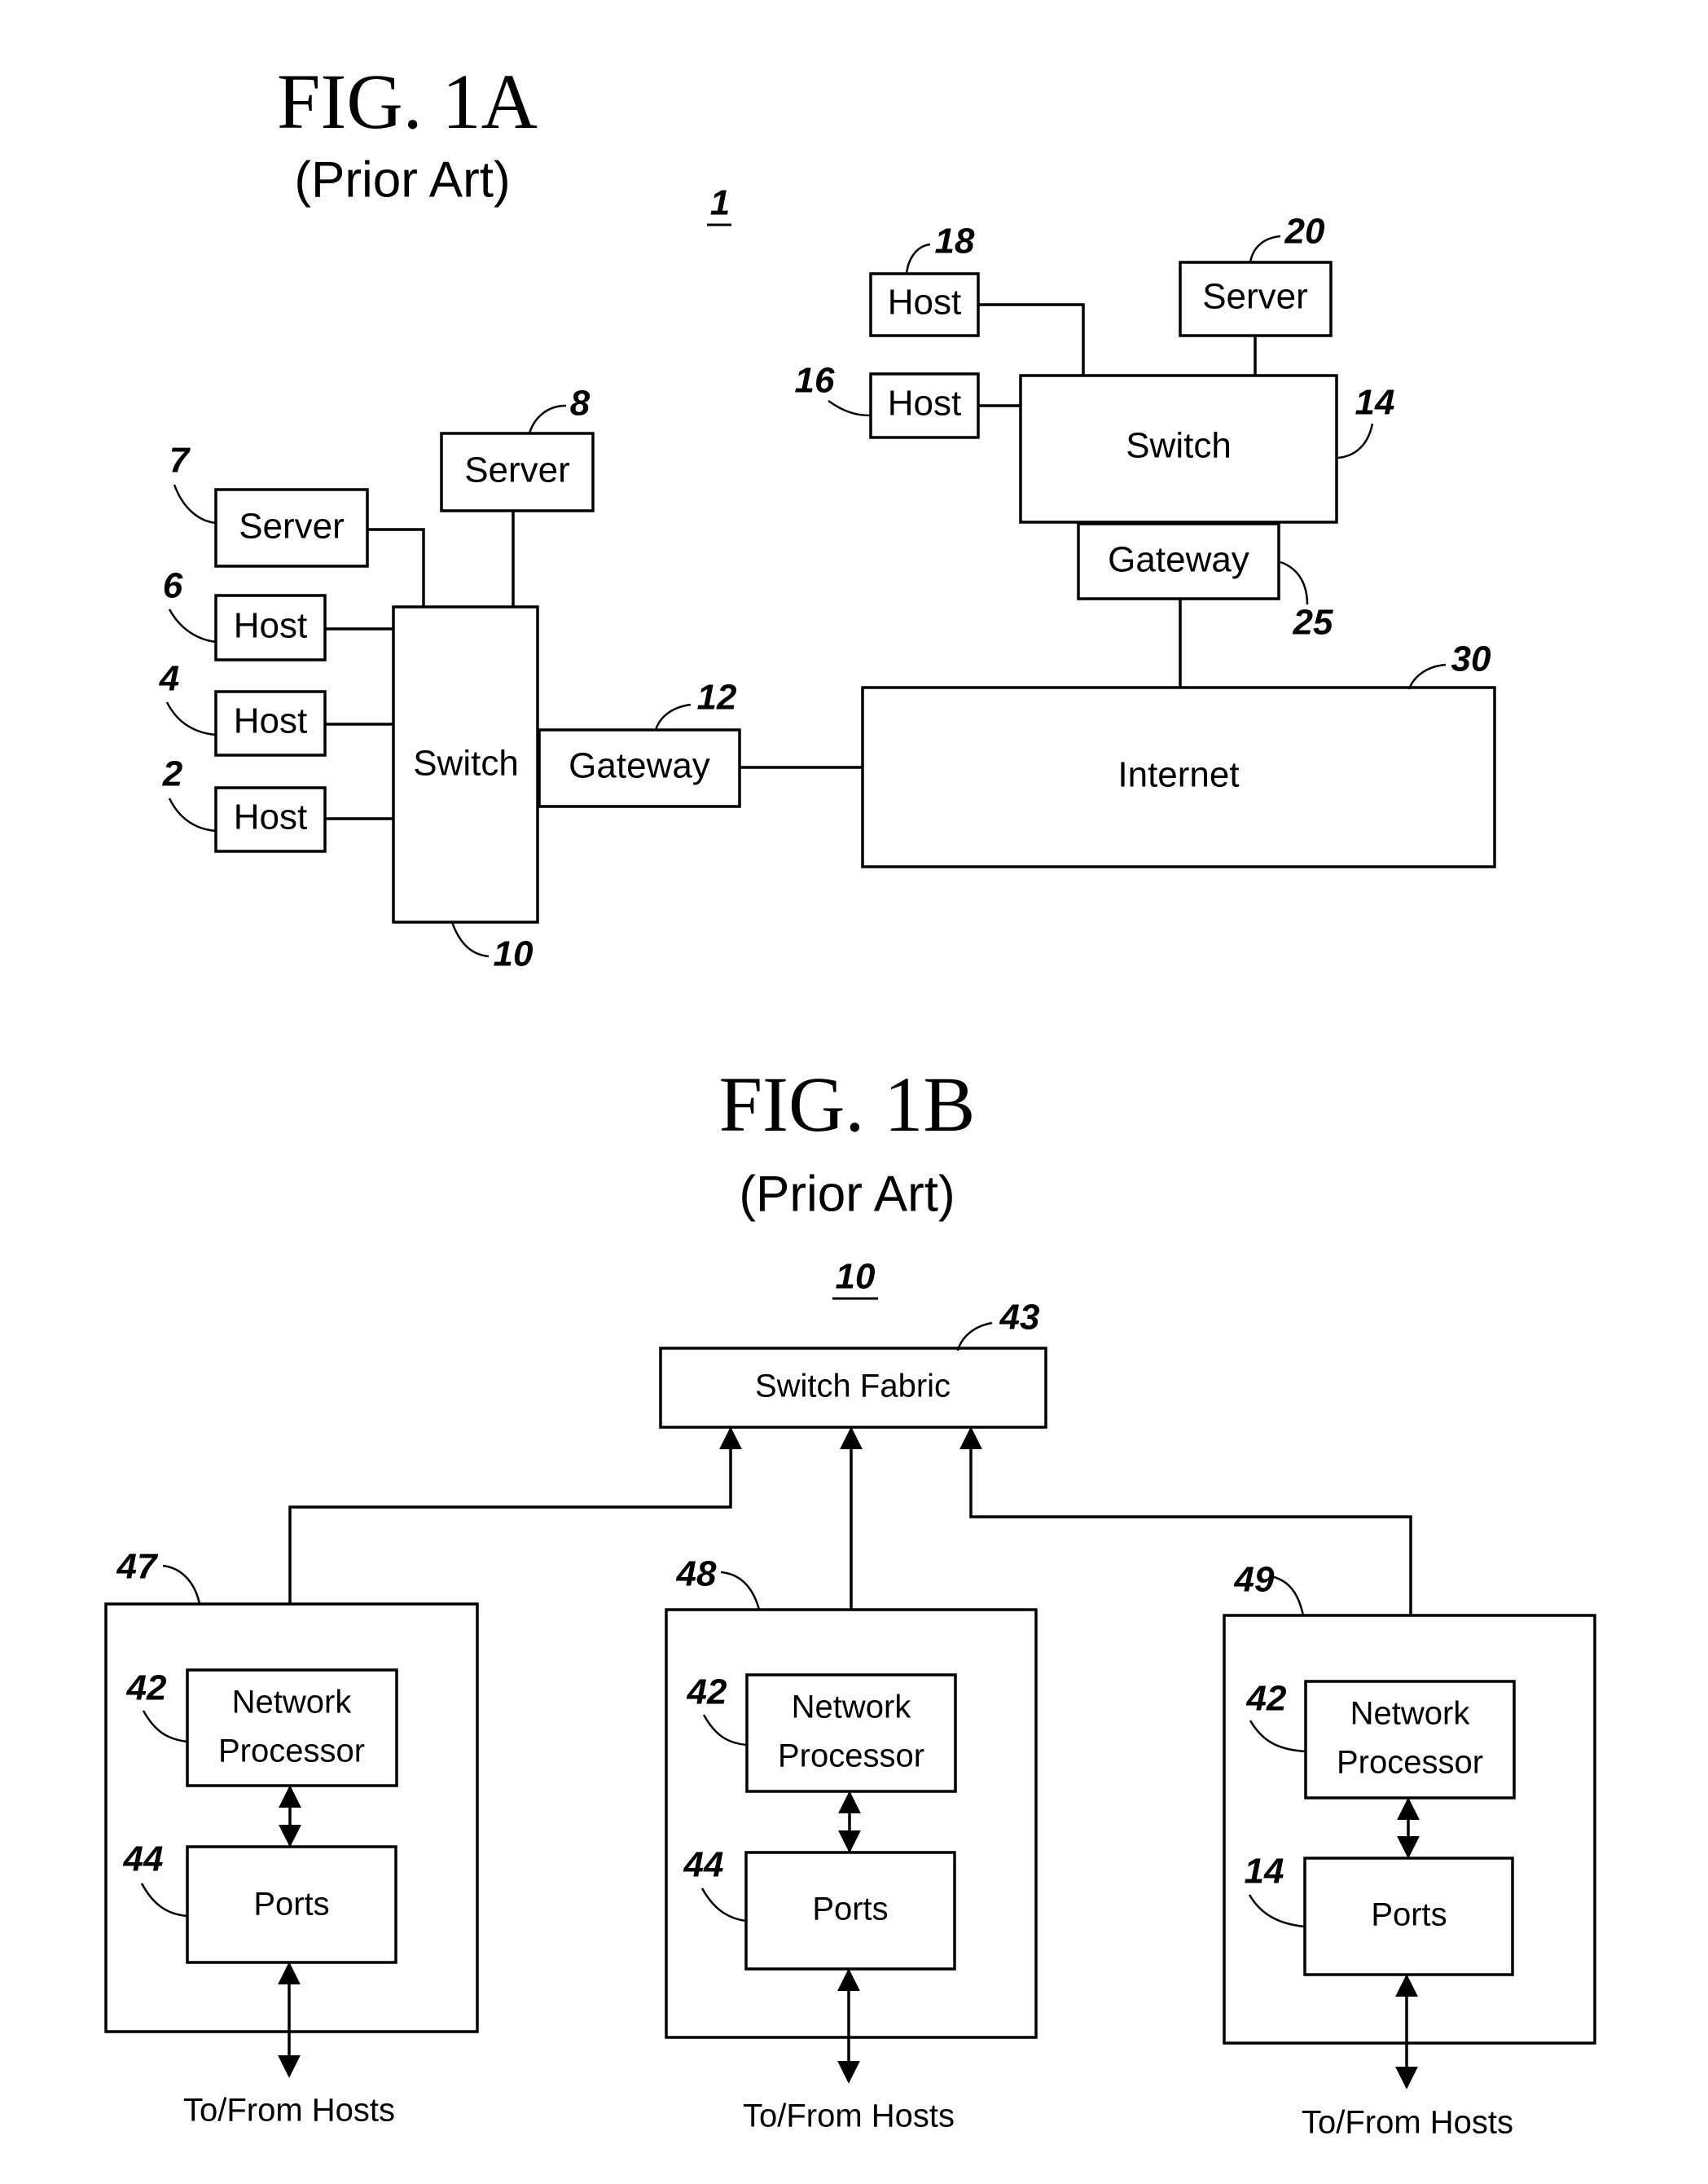  I want to click on ref-numeral: 25, so click(1313, 623).